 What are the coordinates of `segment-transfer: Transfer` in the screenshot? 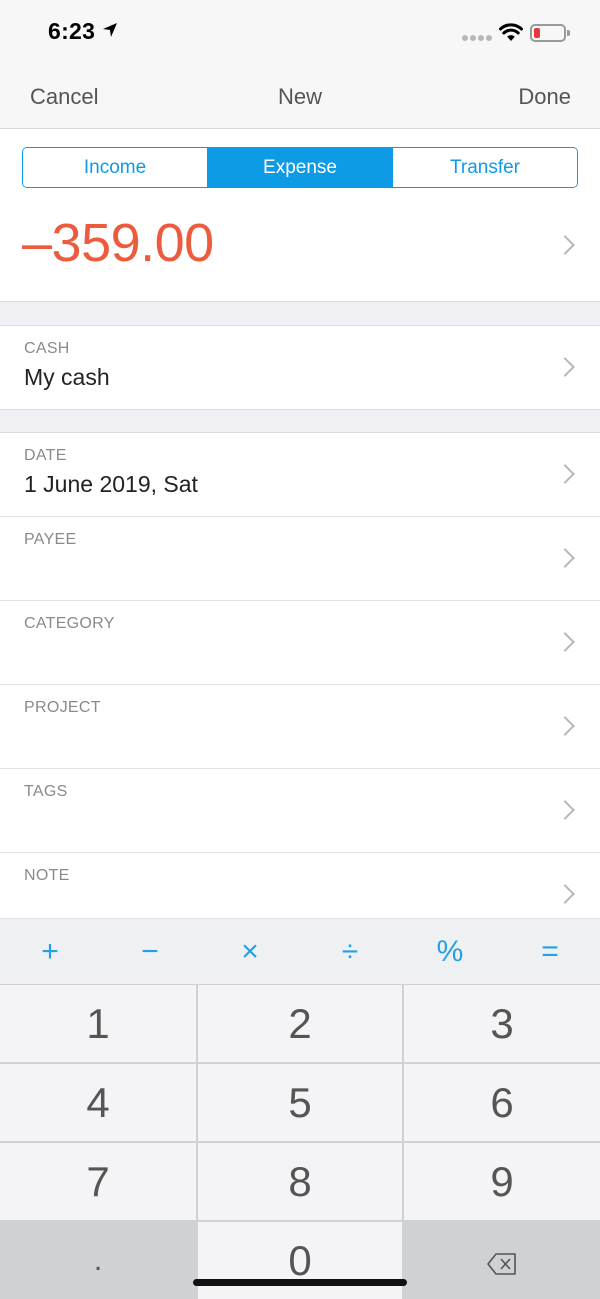 It's located at (484, 167).